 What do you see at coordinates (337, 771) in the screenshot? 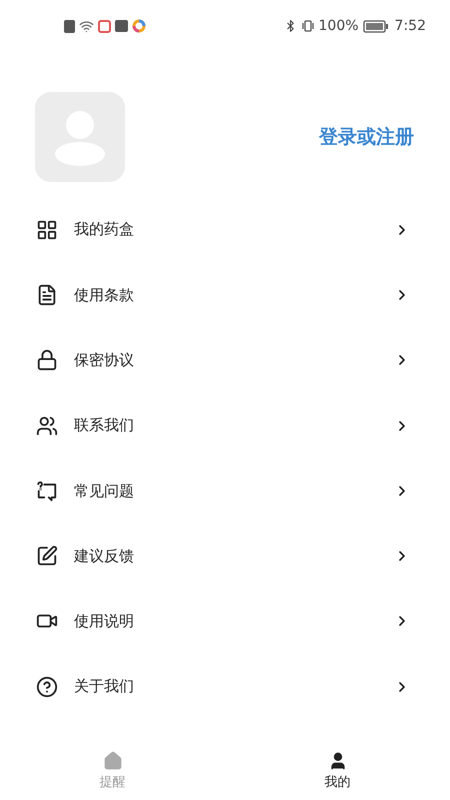
I see `nav-tab: 我的` at bounding box center [337, 771].